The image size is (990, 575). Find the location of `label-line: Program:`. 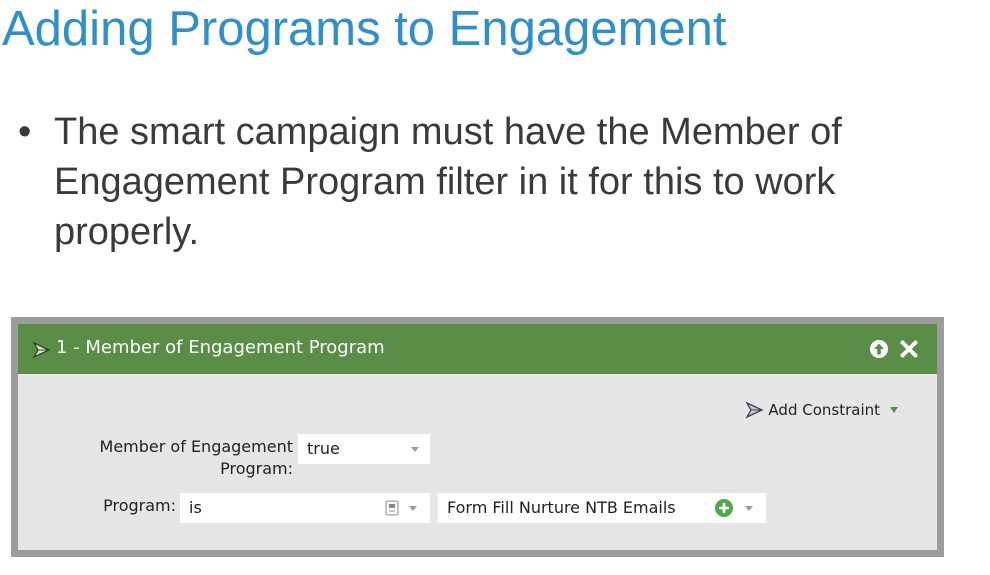

label-line: Program: is located at coordinates (256, 468).